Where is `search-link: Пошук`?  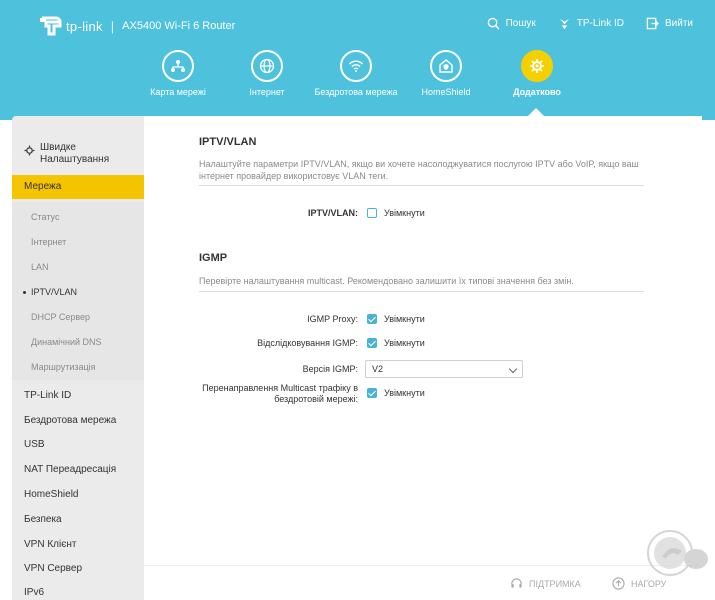 search-link: Пошук is located at coordinates (511, 23).